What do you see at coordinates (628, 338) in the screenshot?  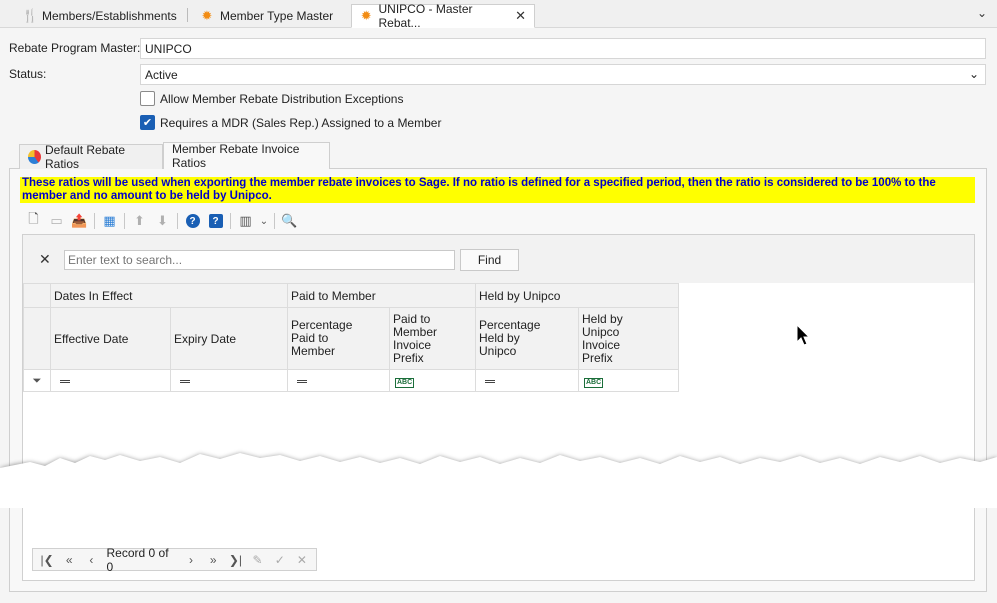 I see `column-held-invoice-prefix: Held by Unipco Invoice Prefix` at bounding box center [628, 338].